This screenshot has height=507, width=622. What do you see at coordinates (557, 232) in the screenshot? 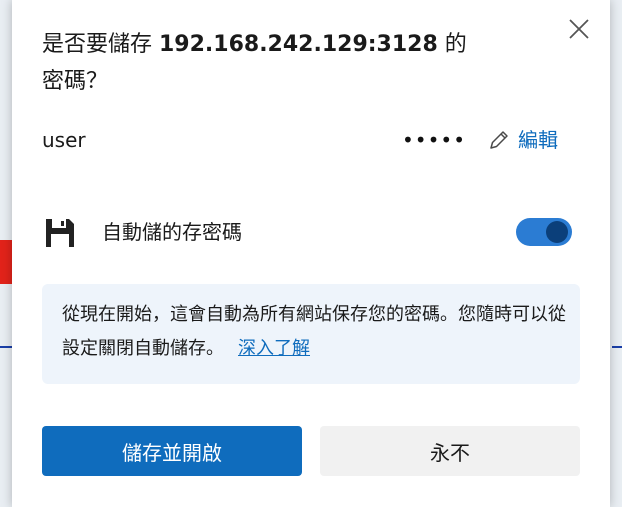
I see `toggle-knob` at bounding box center [557, 232].